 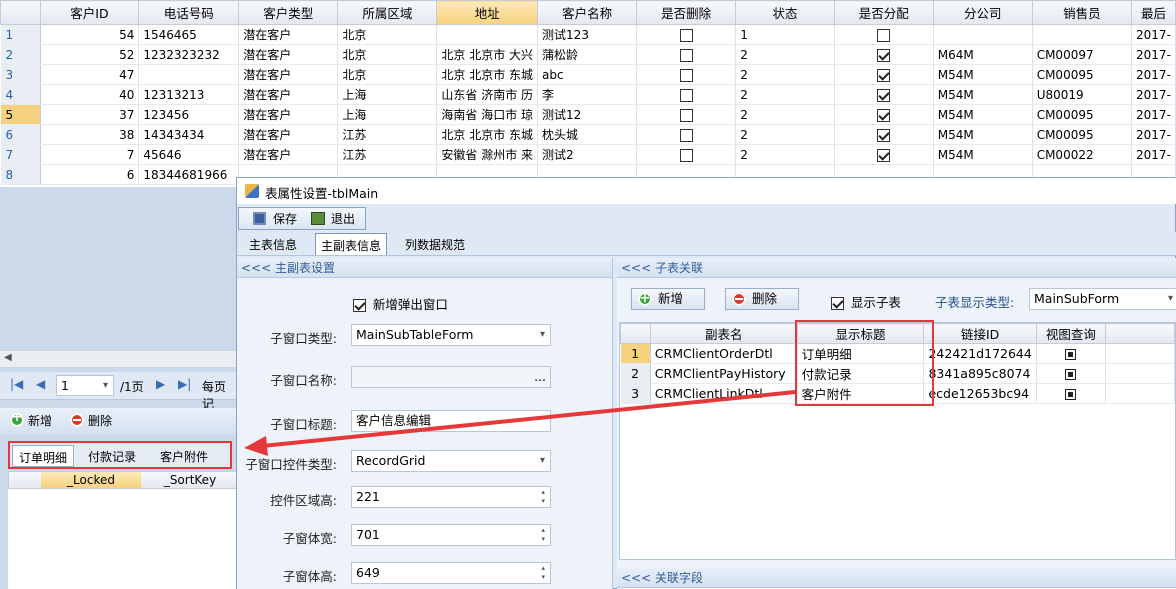 I want to click on sub-grid-corner, so click(x=635, y=333).